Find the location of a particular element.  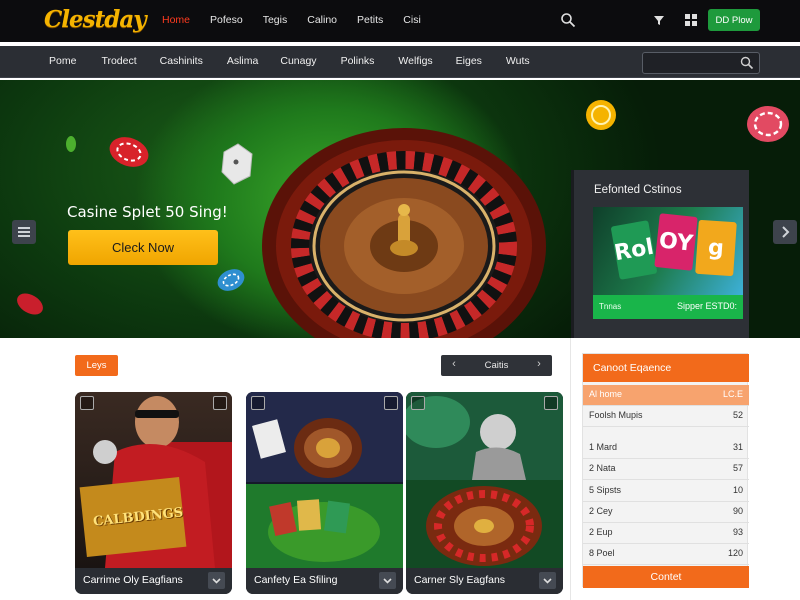

top-nav-item-2: Pofeso is located at coordinates (226, 20).